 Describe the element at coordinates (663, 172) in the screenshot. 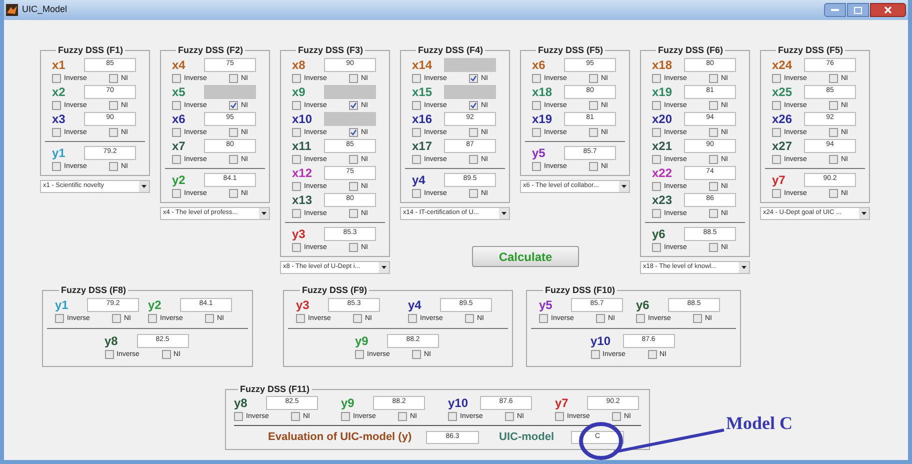

I see `variable-label: x22` at that location.